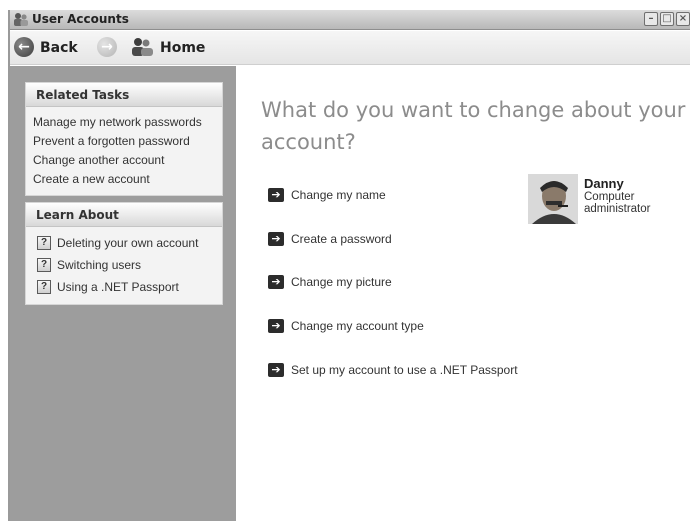 This screenshot has width=690, height=521. What do you see at coordinates (142, 47) in the screenshot?
I see `user-accounts-home-icon` at bounding box center [142, 47].